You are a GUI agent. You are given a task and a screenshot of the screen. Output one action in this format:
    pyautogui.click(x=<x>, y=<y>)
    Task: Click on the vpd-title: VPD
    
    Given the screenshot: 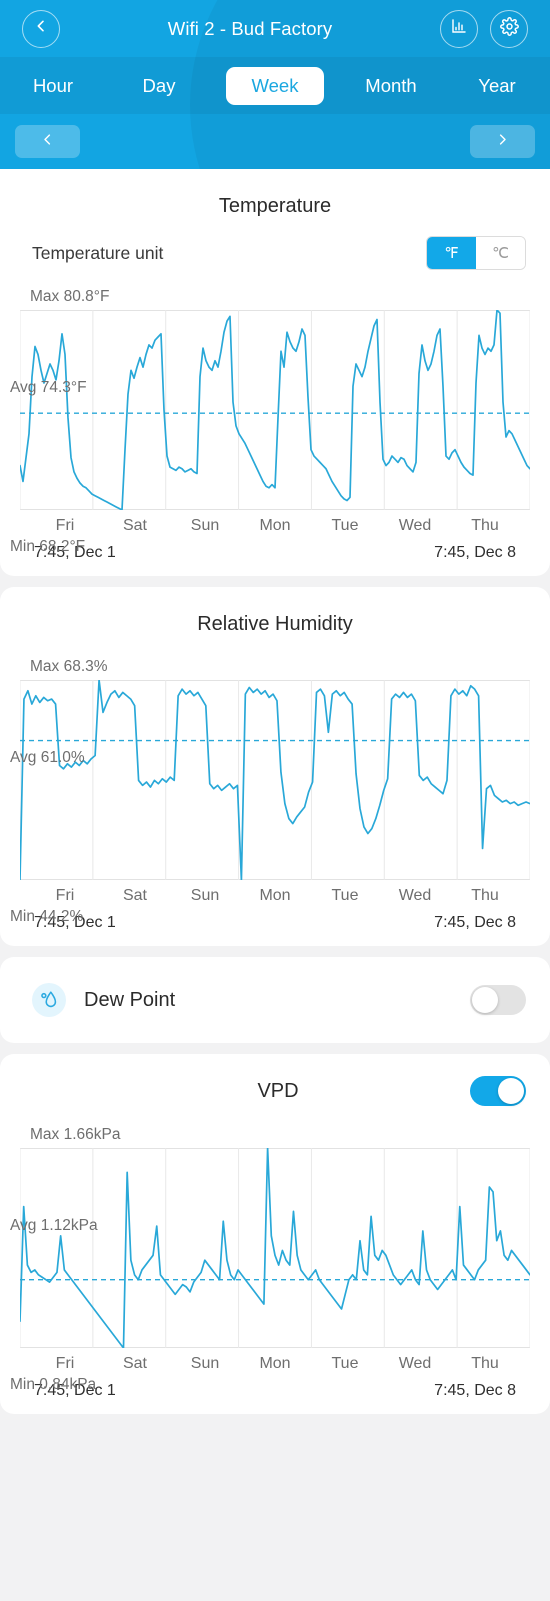 What is the action you would take?
    pyautogui.click(x=278, y=1090)
    